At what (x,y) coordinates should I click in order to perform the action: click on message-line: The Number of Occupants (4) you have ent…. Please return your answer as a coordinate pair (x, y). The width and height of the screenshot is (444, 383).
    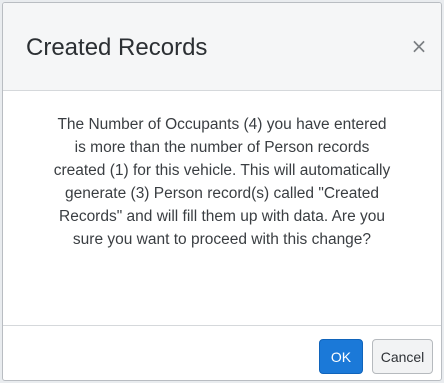
    Looking at the image, I should click on (222, 124).